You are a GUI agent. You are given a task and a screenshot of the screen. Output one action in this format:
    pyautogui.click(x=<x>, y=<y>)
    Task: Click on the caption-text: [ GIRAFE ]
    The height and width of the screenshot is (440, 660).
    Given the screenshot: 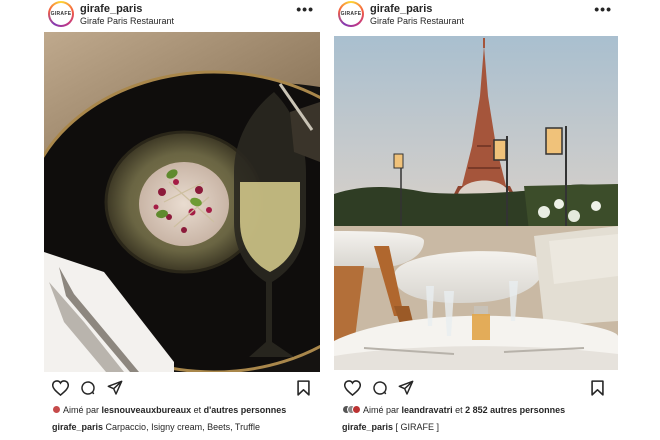 What is the action you would take?
    pyautogui.click(x=417, y=427)
    